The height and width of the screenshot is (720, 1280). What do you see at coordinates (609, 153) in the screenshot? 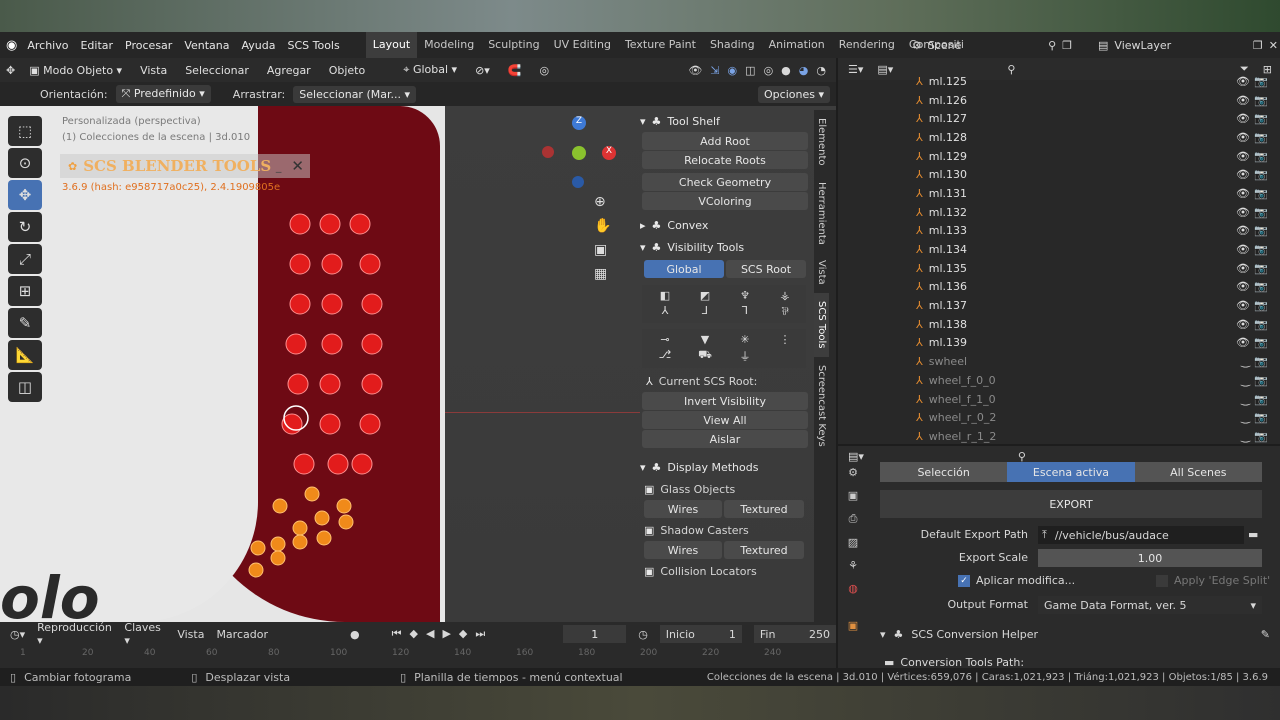
I see `x-axis-handle: X` at bounding box center [609, 153].